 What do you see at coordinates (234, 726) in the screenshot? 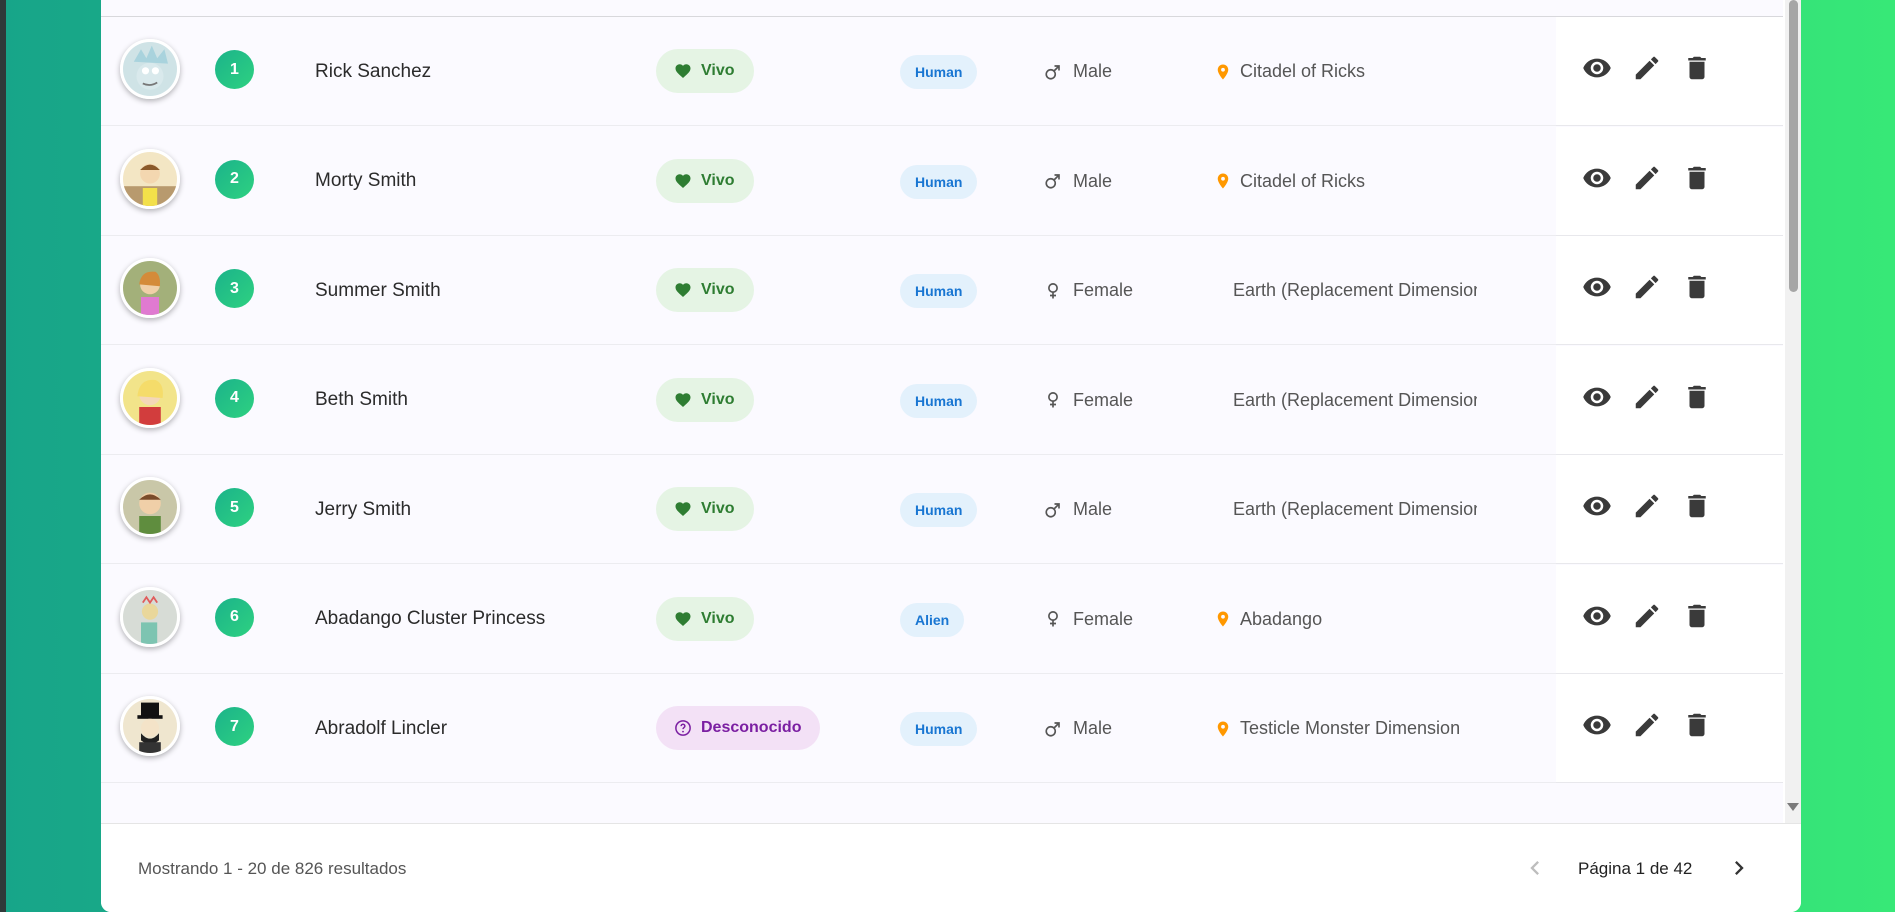
I see `id-badge: 7` at bounding box center [234, 726].